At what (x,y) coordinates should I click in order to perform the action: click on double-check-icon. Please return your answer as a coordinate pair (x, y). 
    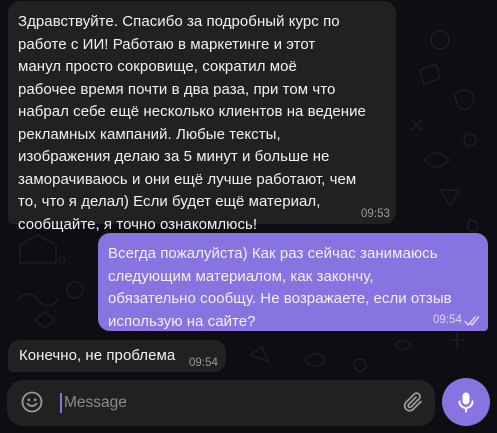
    Looking at the image, I should click on (472, 321).